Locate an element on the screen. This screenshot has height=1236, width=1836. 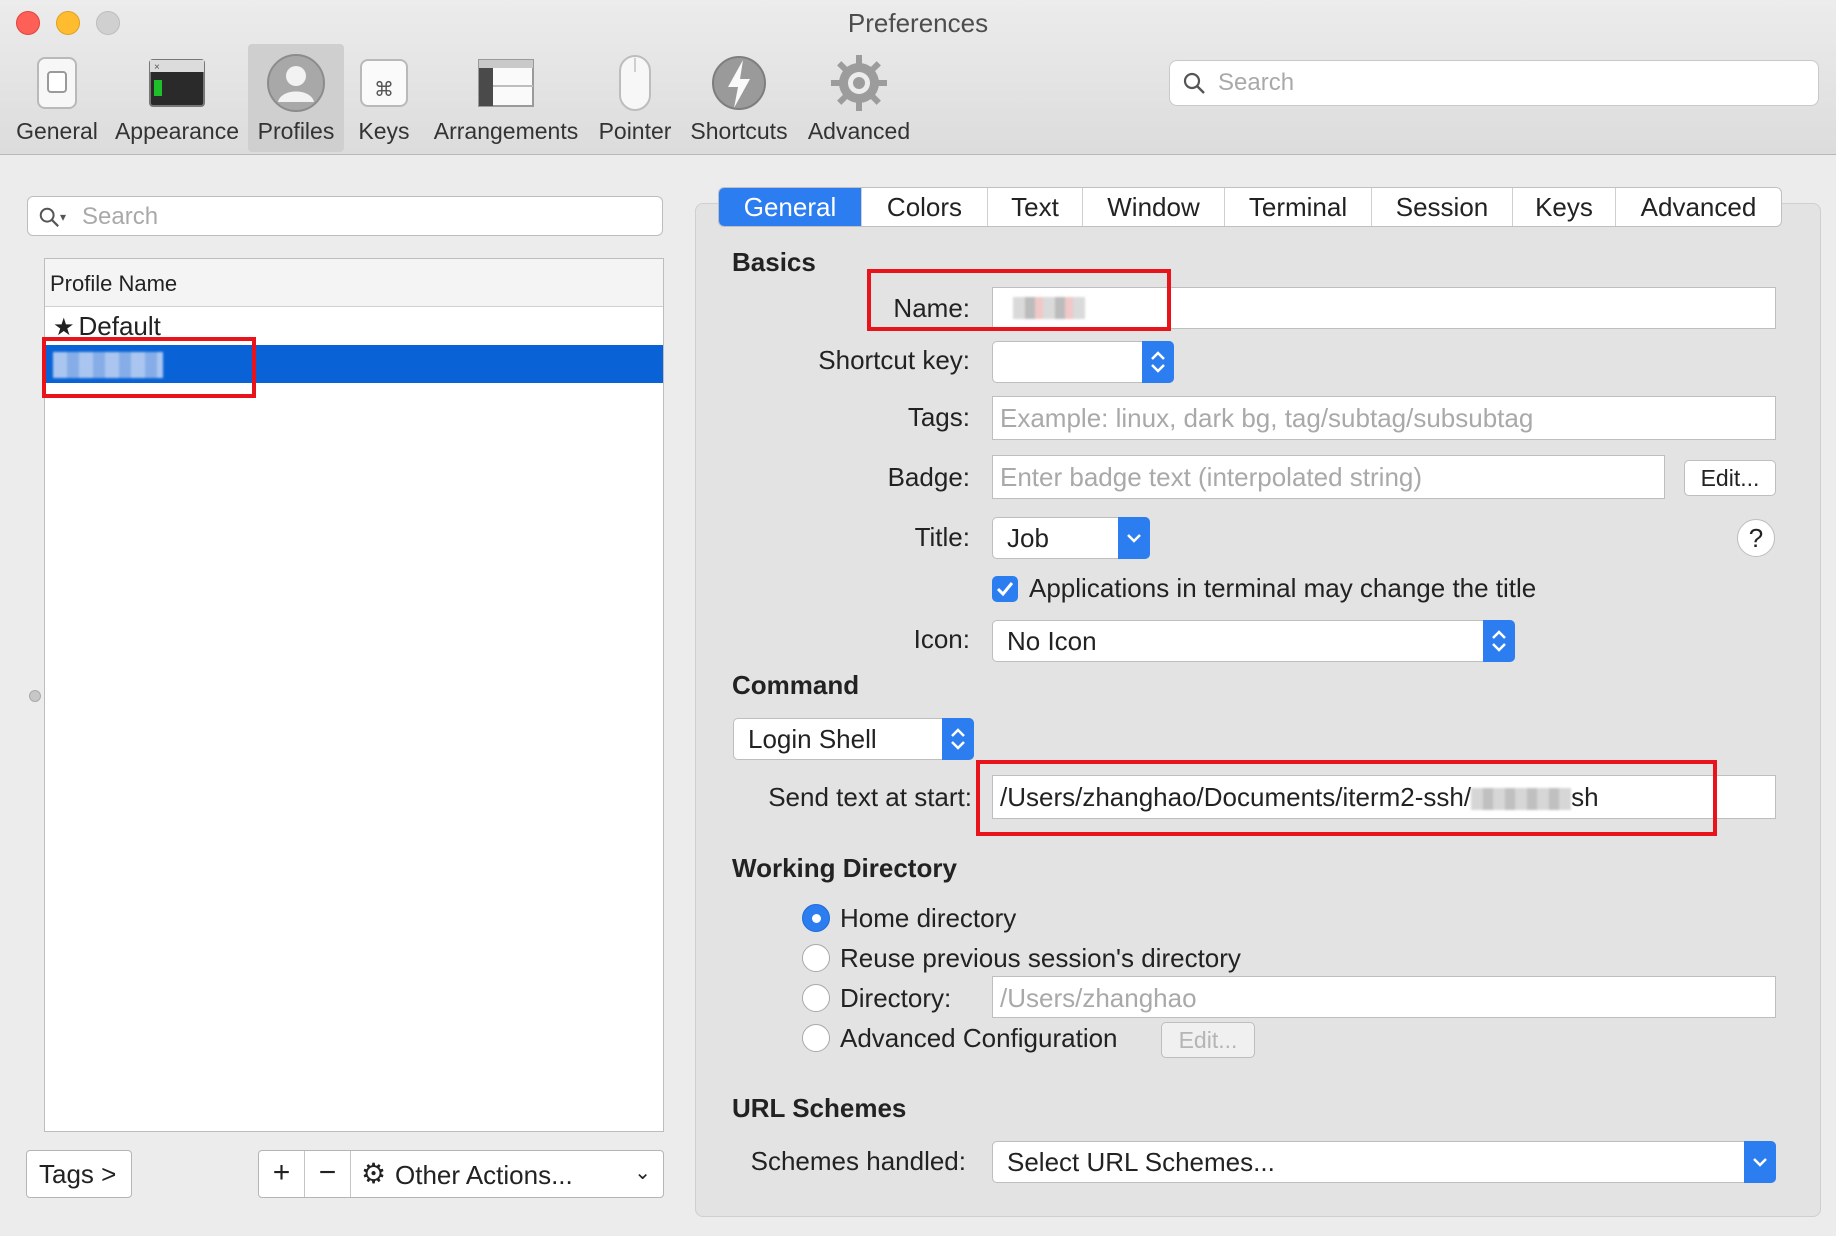
command-mode-popup: Login Shell is located at coordinates (853, 739).